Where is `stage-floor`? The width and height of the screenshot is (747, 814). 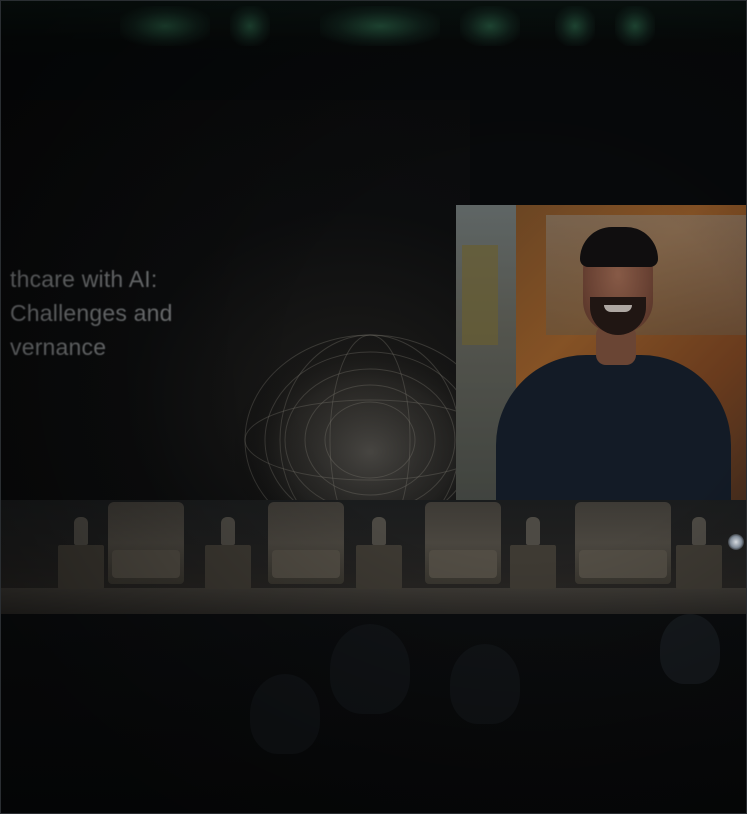
stage-floor is located at coordinates (373, 602).